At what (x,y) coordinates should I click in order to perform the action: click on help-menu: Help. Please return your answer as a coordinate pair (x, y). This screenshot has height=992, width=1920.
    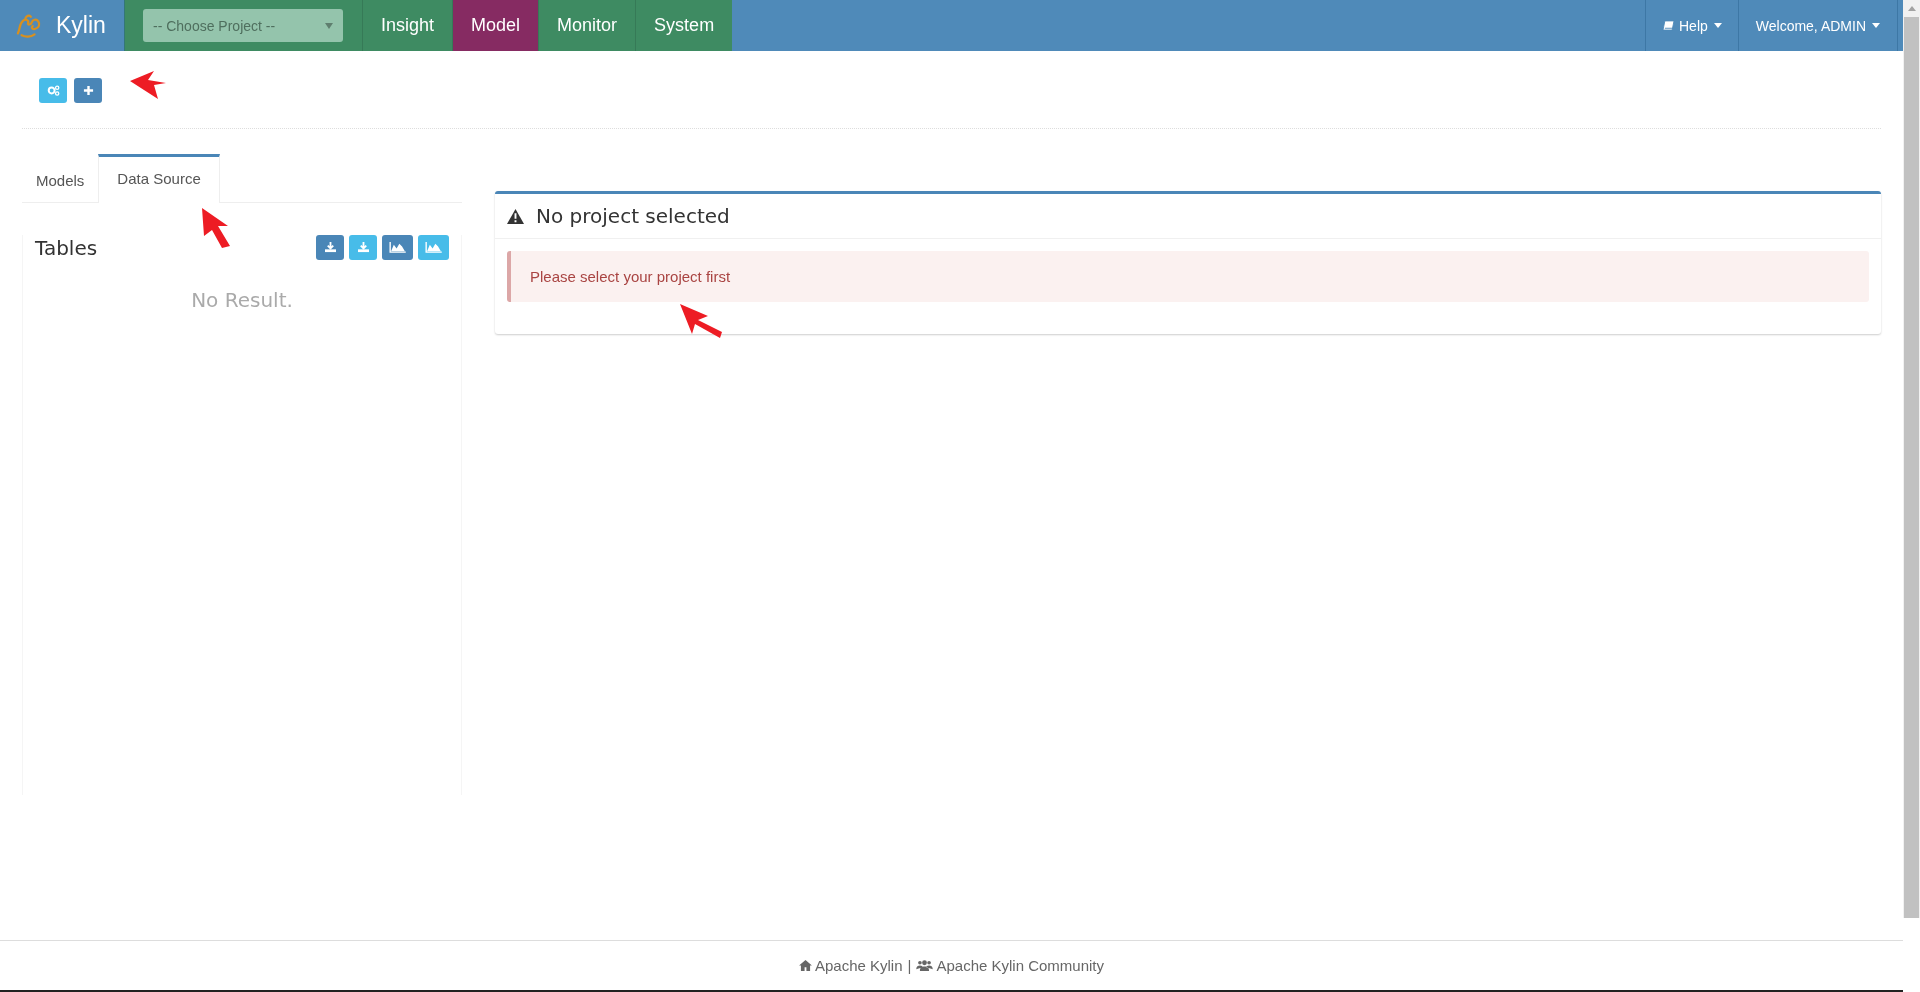
    Looking at the image, I should click on (1691, 25).